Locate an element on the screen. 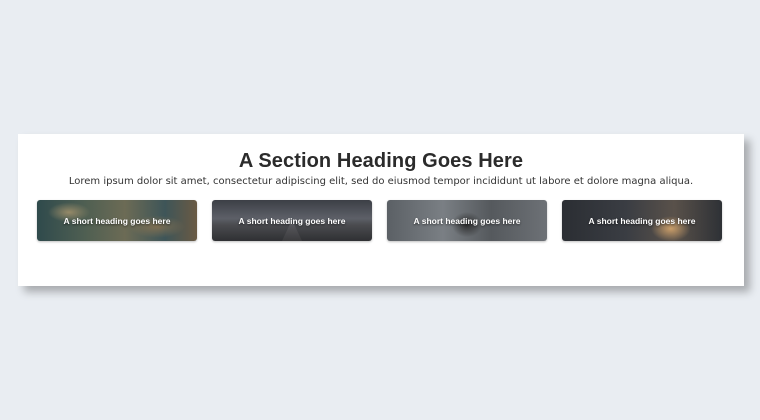 This screenshot has width=760, height=420. card-sunset-image: A short heading goes here is located at coordinates (642, 220).